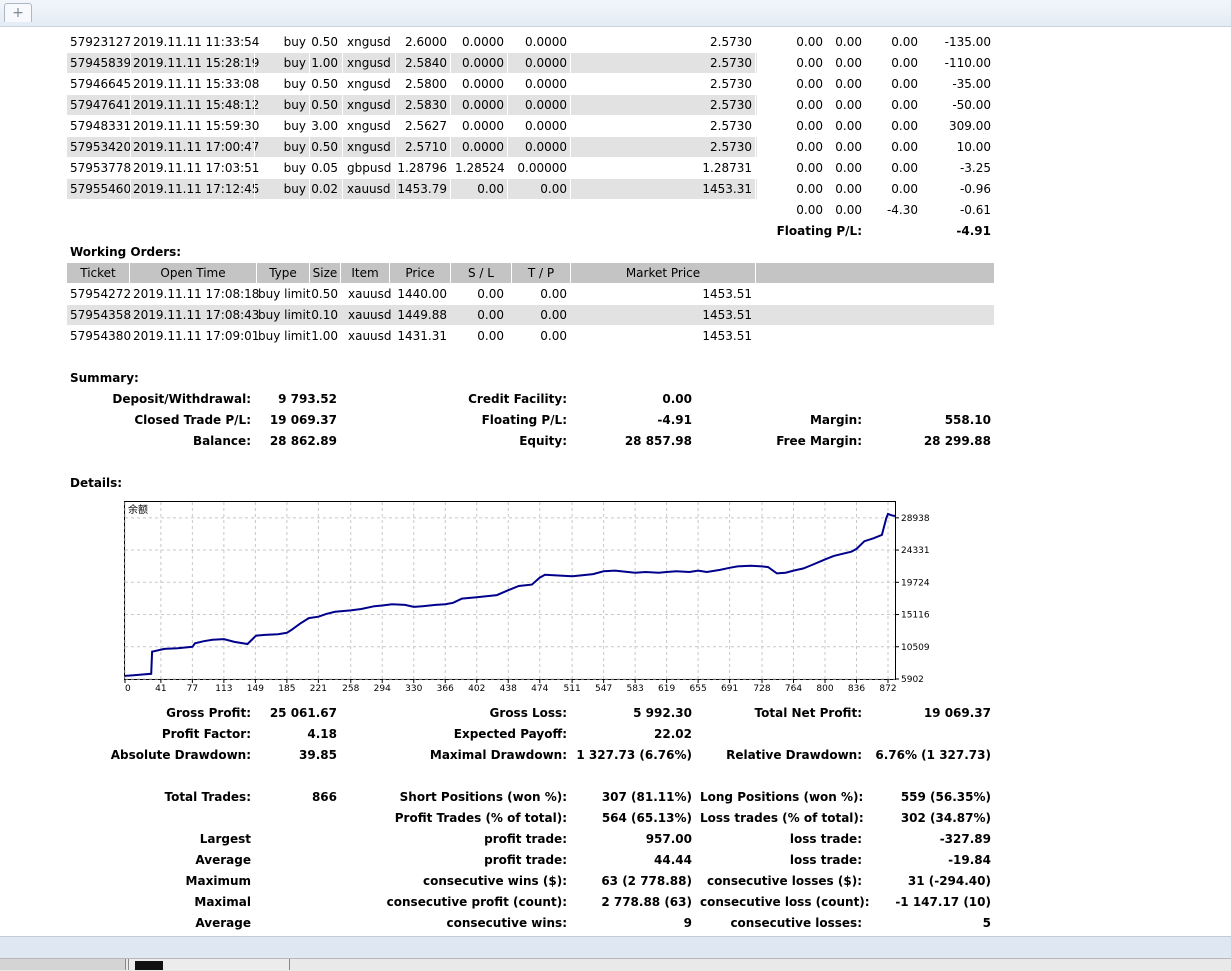 Image resolution: width=1231 pixels, height=971 pixels. Describe the element at coordinates (481, 273) in the screenshot. I see `col-sl: S / L` at that location.